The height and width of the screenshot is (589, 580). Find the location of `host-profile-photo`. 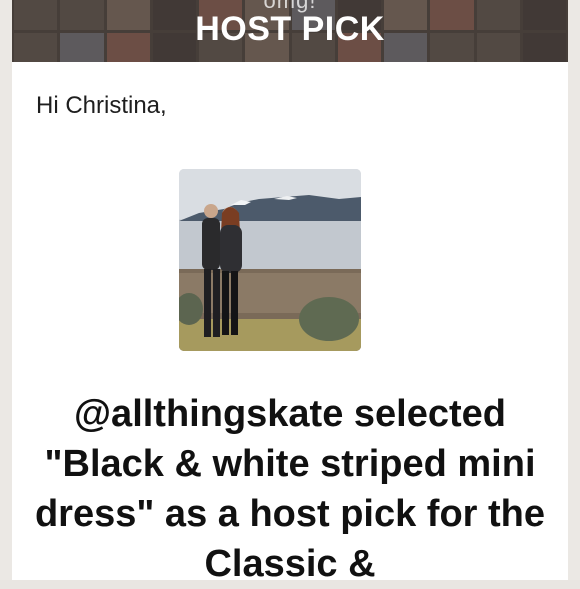

host-profile-photo is located at coordinates (270, 260).